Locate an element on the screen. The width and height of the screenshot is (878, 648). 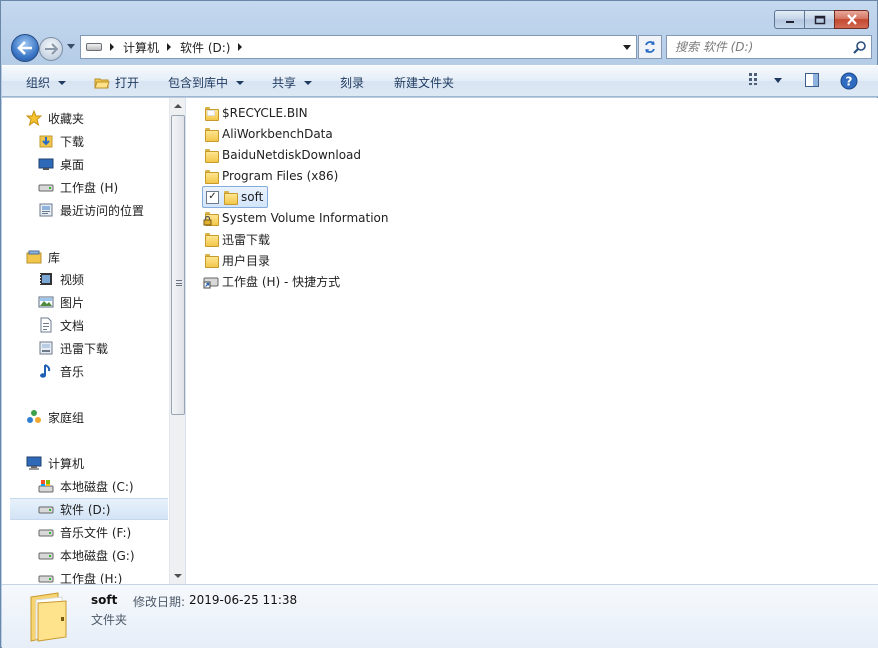
nav-item-recent-places: 最近访问的位置 is located at coordinates (111, 210).